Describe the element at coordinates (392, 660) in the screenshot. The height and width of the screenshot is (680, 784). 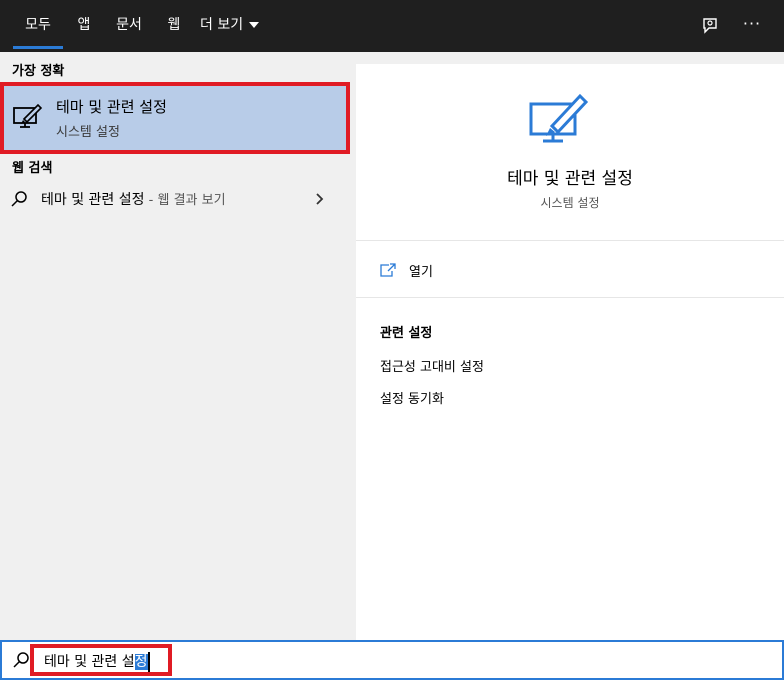
I see `search-bar: 테마 및 관련 설정` at that location.